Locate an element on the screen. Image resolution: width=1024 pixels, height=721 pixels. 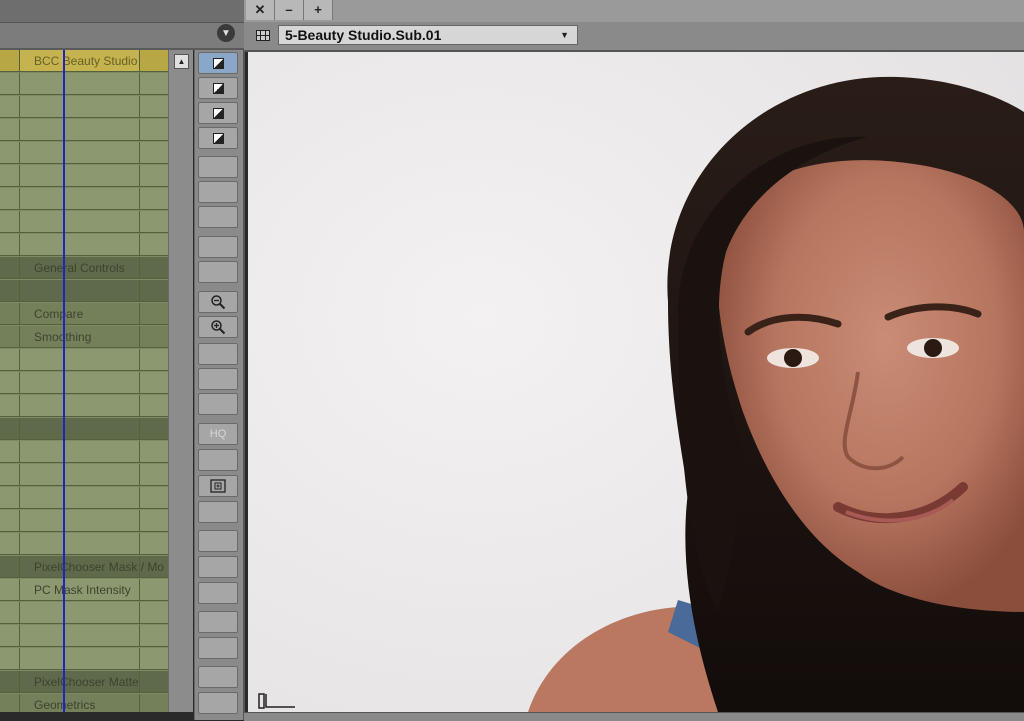
clip-name-select: 5-Beauty Studio.Sub.01 ▼ is located at coordinates (428, 35).